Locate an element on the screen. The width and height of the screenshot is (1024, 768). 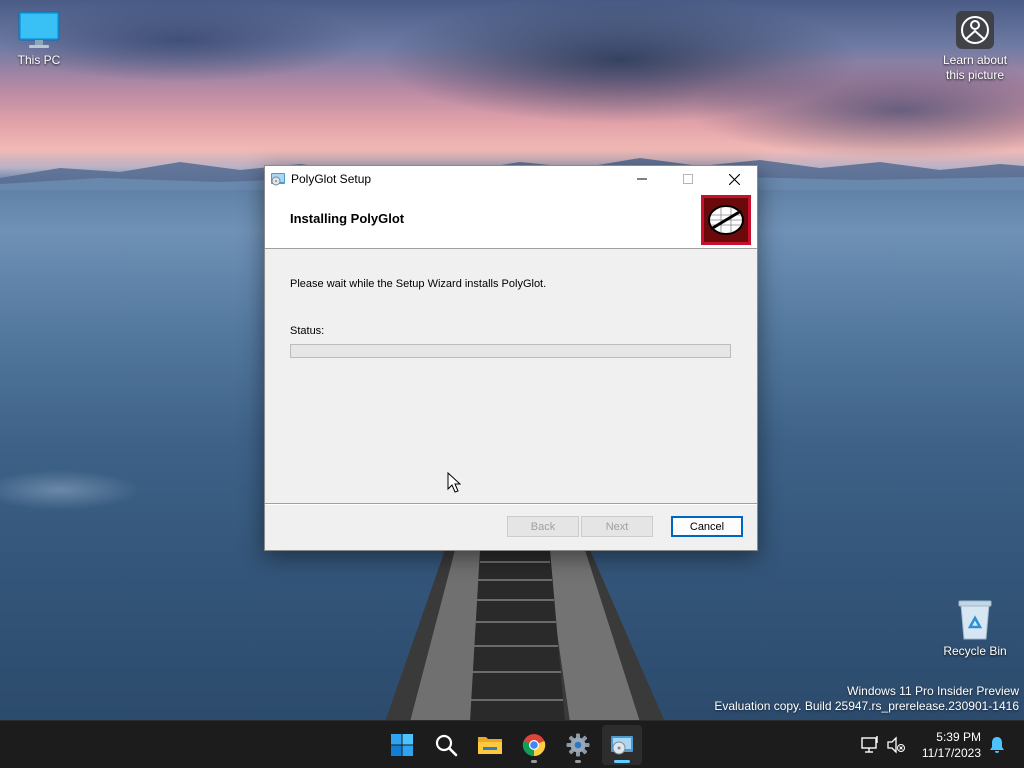
water-reflection is located at coordinates (70, 490).